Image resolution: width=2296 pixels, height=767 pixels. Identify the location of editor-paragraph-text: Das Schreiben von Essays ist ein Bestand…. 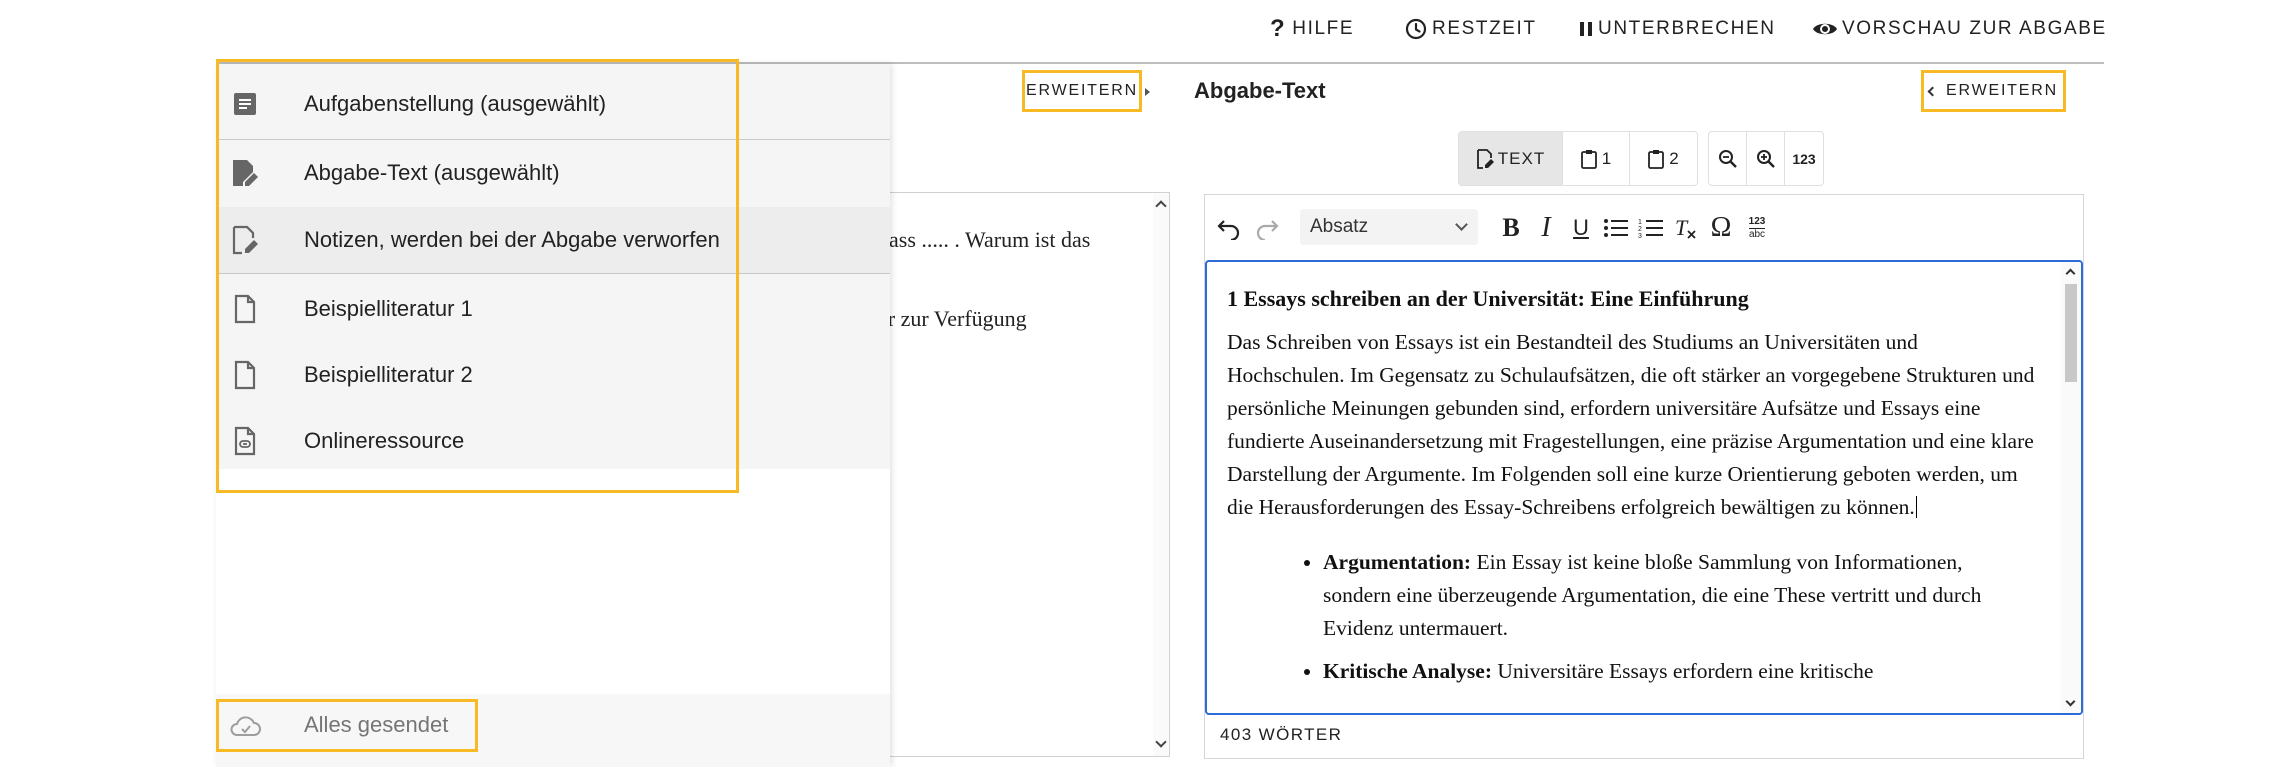
(1631, 424).